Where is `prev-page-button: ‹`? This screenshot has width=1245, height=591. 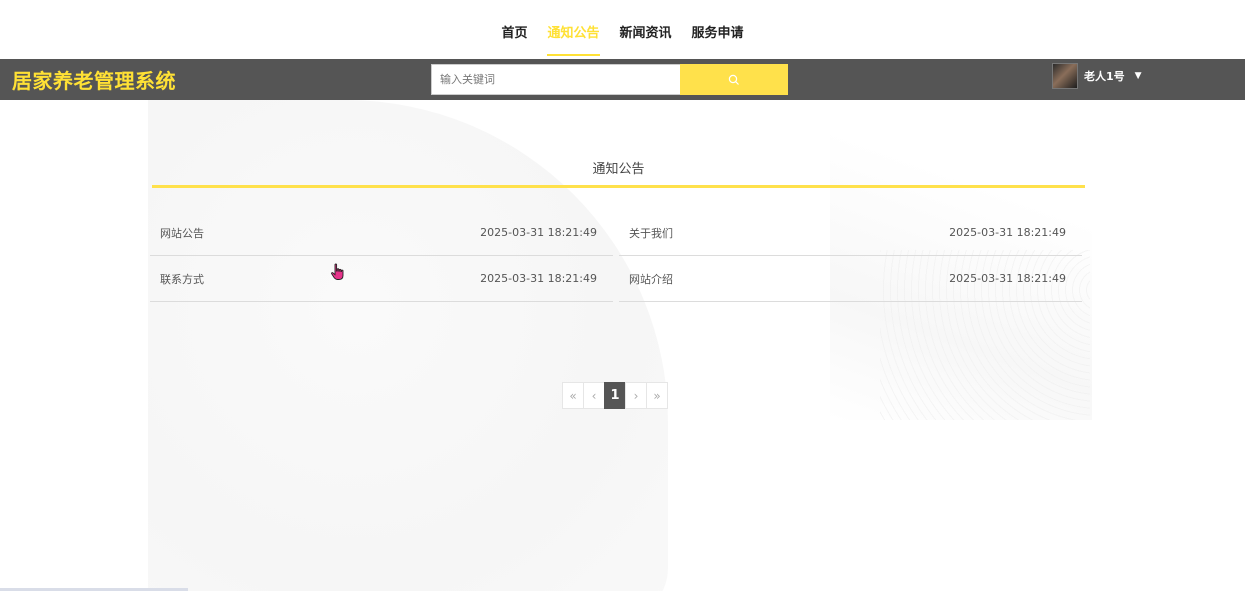 prev-page-button: ‹ is located at coordinates (594, 395).